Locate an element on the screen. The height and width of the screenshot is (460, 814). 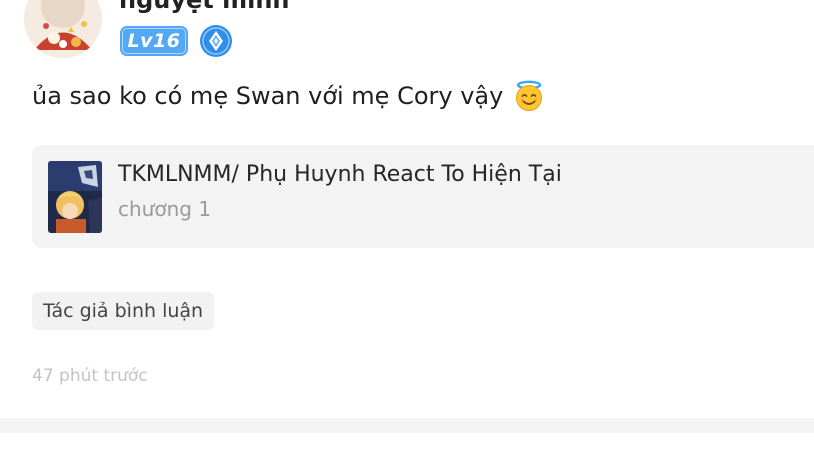
level-label: Lv16 is located at coordinates (154, 41).